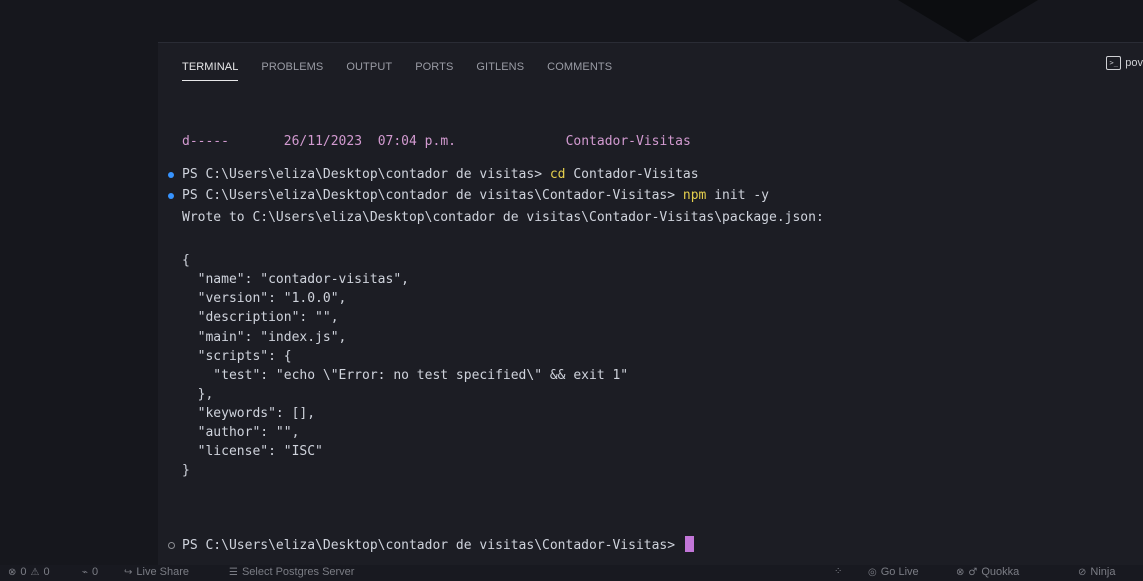 This screenshot has width=1143, height=581. I want to click on database-icon: ☰, so click(233, 572).